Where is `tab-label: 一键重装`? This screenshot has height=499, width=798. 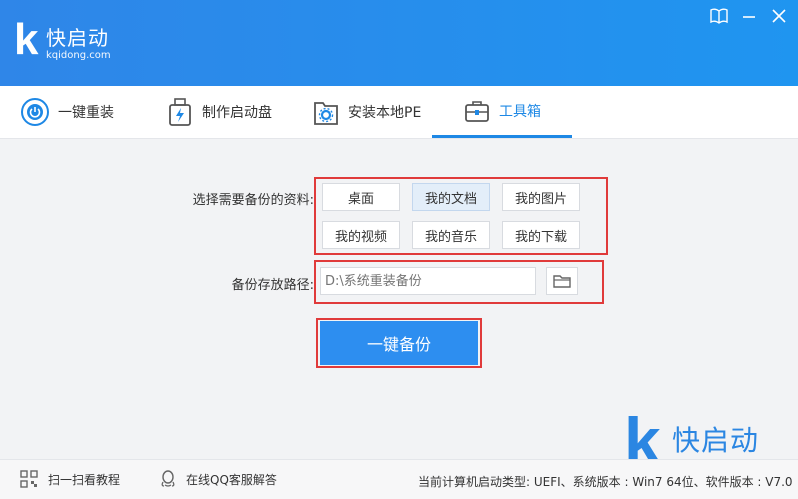 tab-label: 一键重装 is located at coordinates (86, 113).